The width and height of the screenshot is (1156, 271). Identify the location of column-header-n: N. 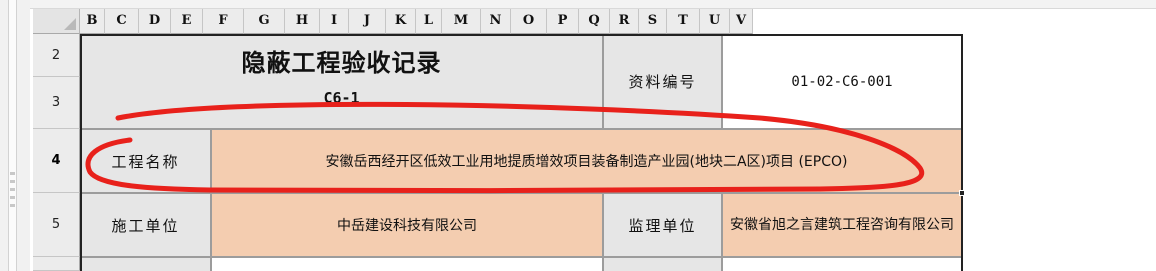
(496, 21).